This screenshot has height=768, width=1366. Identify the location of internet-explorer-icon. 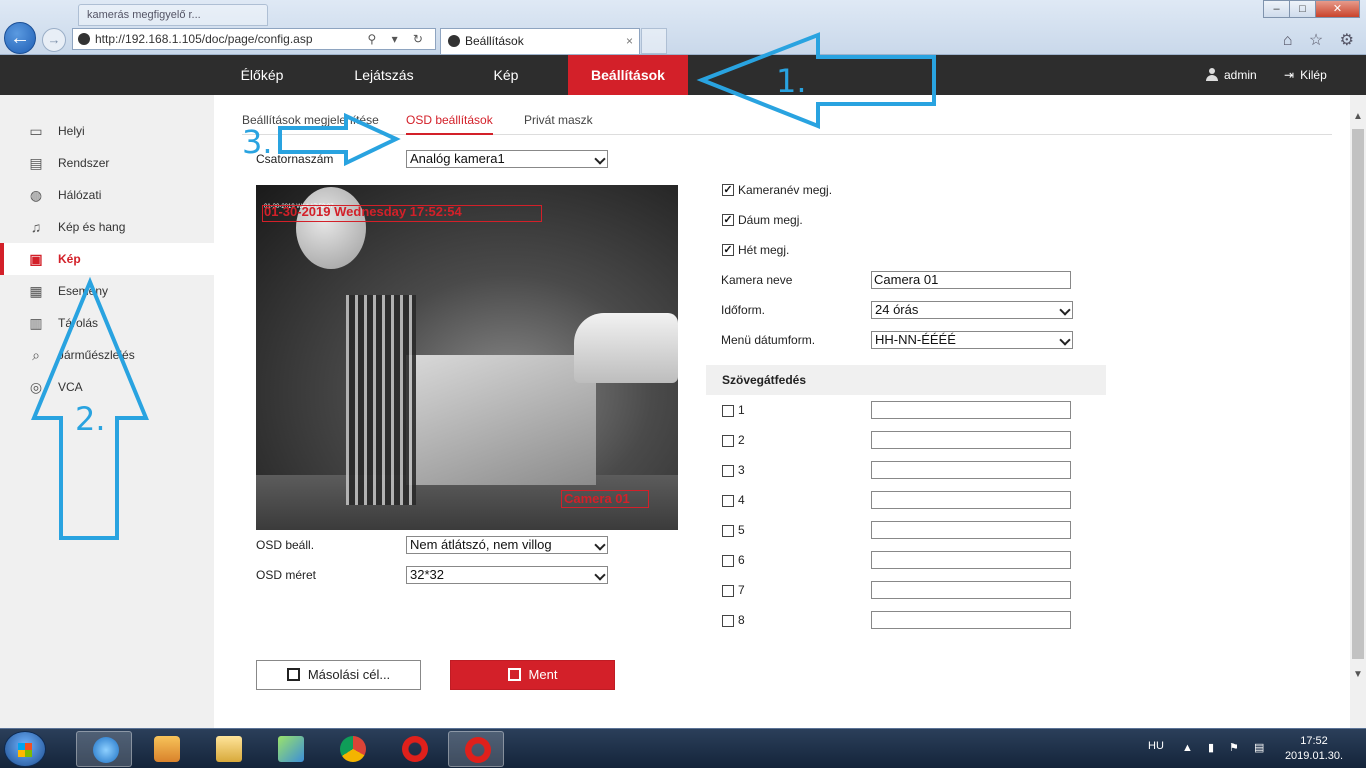
(106, 750).